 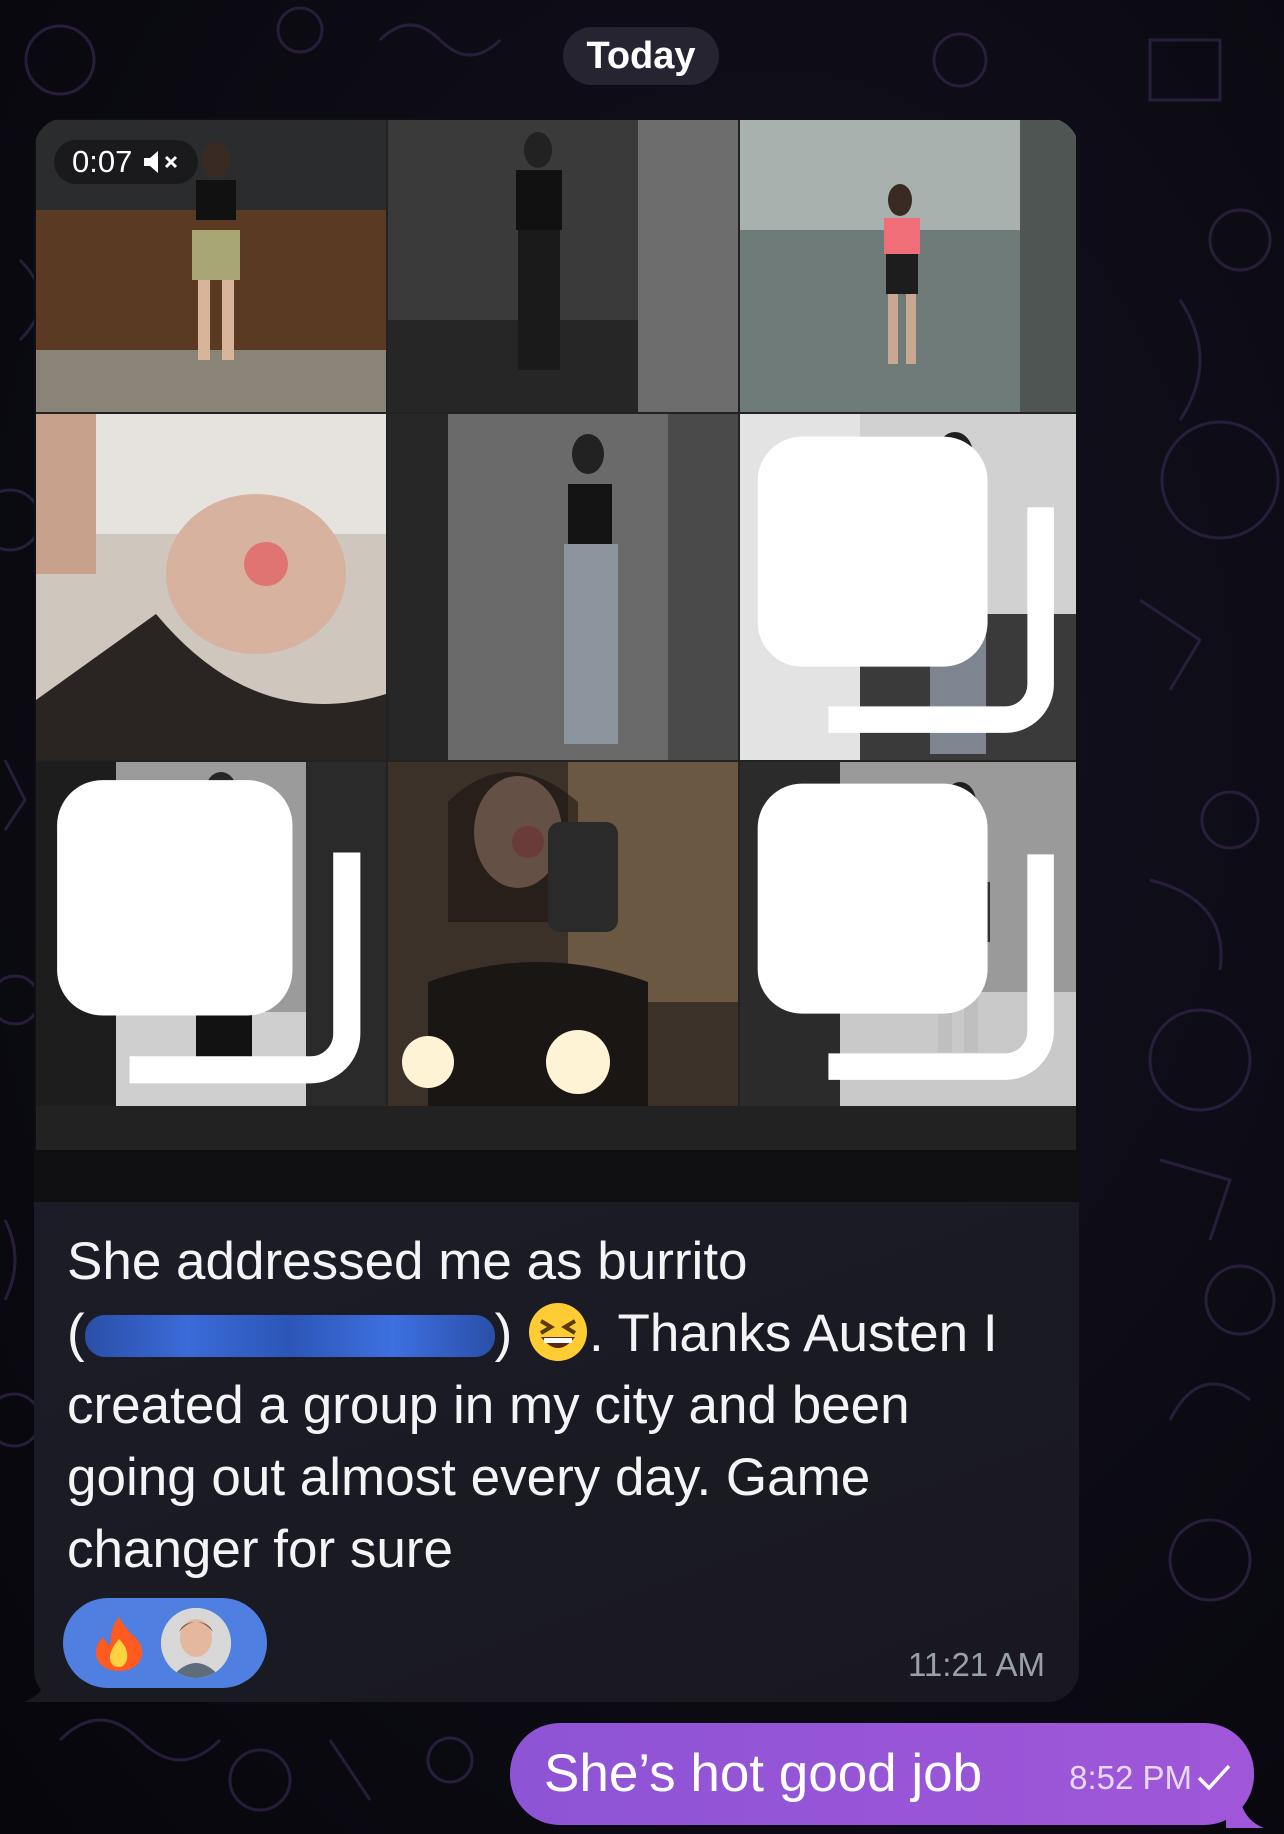 What do you see at coordinates (260, 1549) in the screenshot?
I see `message-line: changer for sure` at bounding box center [260, 1549].